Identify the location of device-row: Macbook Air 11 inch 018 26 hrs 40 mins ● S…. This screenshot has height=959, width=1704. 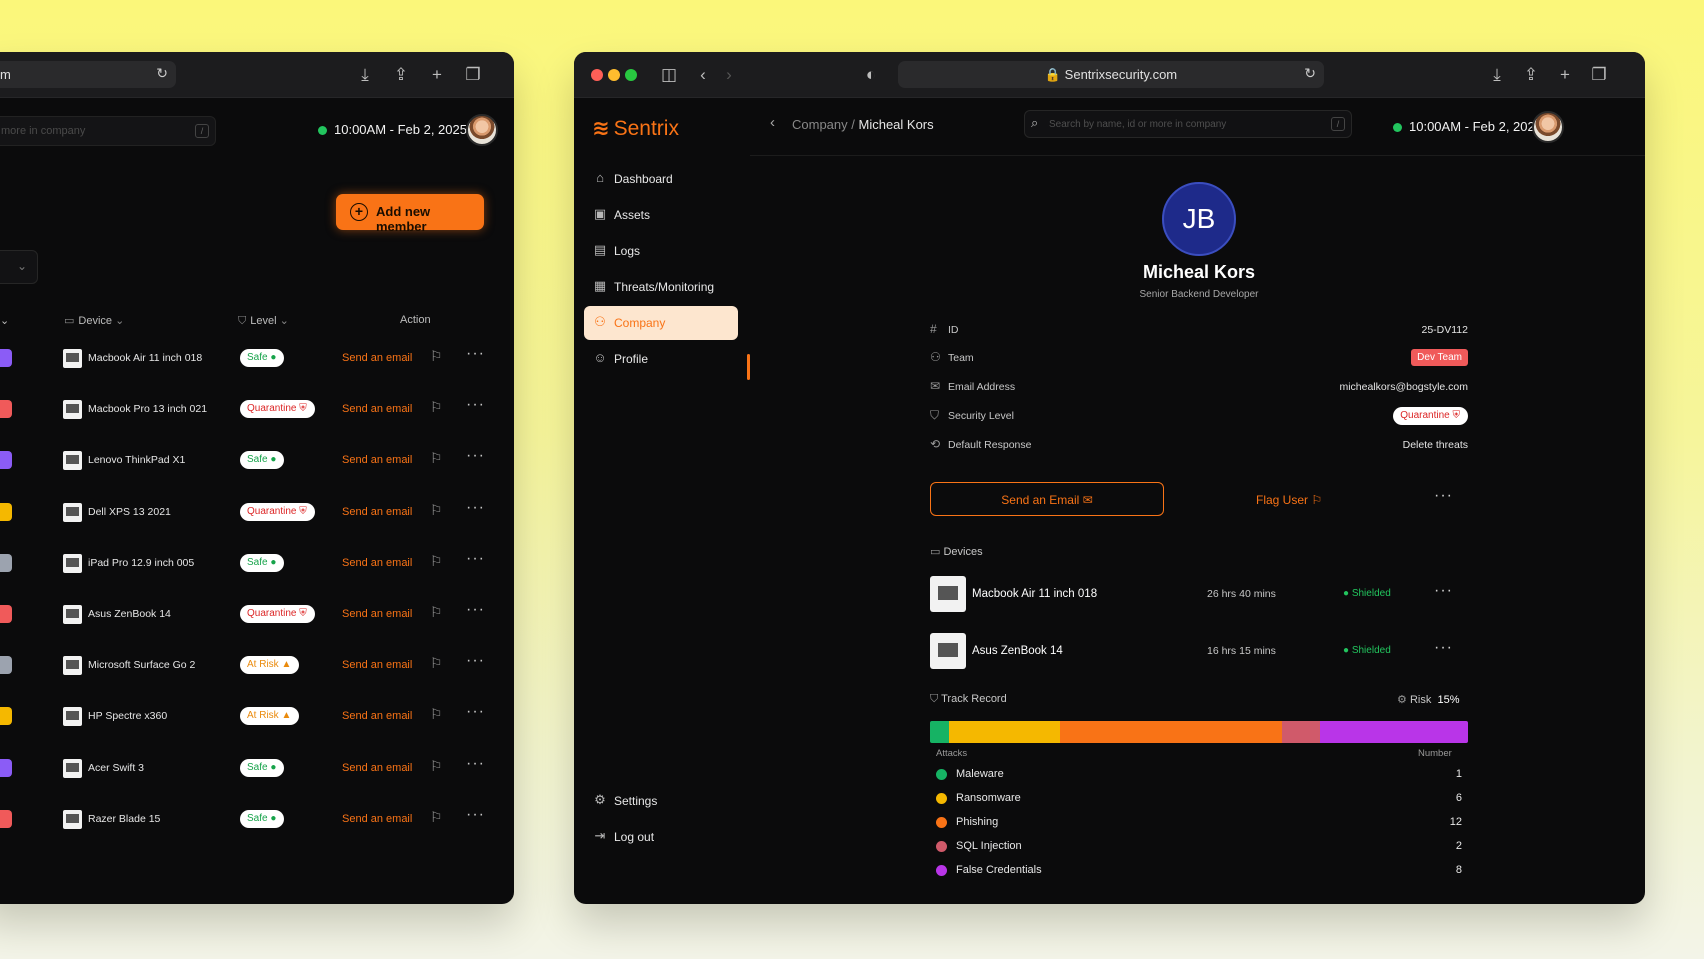
(1199, 594).